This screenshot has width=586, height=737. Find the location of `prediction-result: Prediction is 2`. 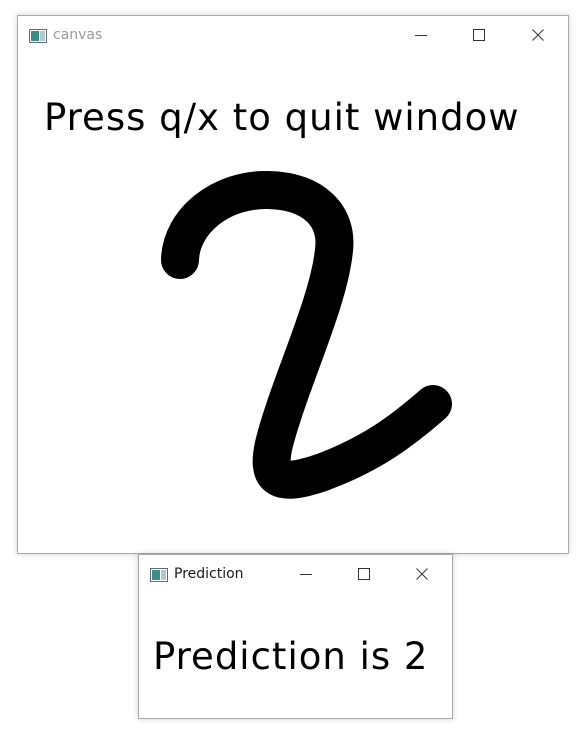

prediction-result: Prediction is 2 is located at coordinates (291, 656).